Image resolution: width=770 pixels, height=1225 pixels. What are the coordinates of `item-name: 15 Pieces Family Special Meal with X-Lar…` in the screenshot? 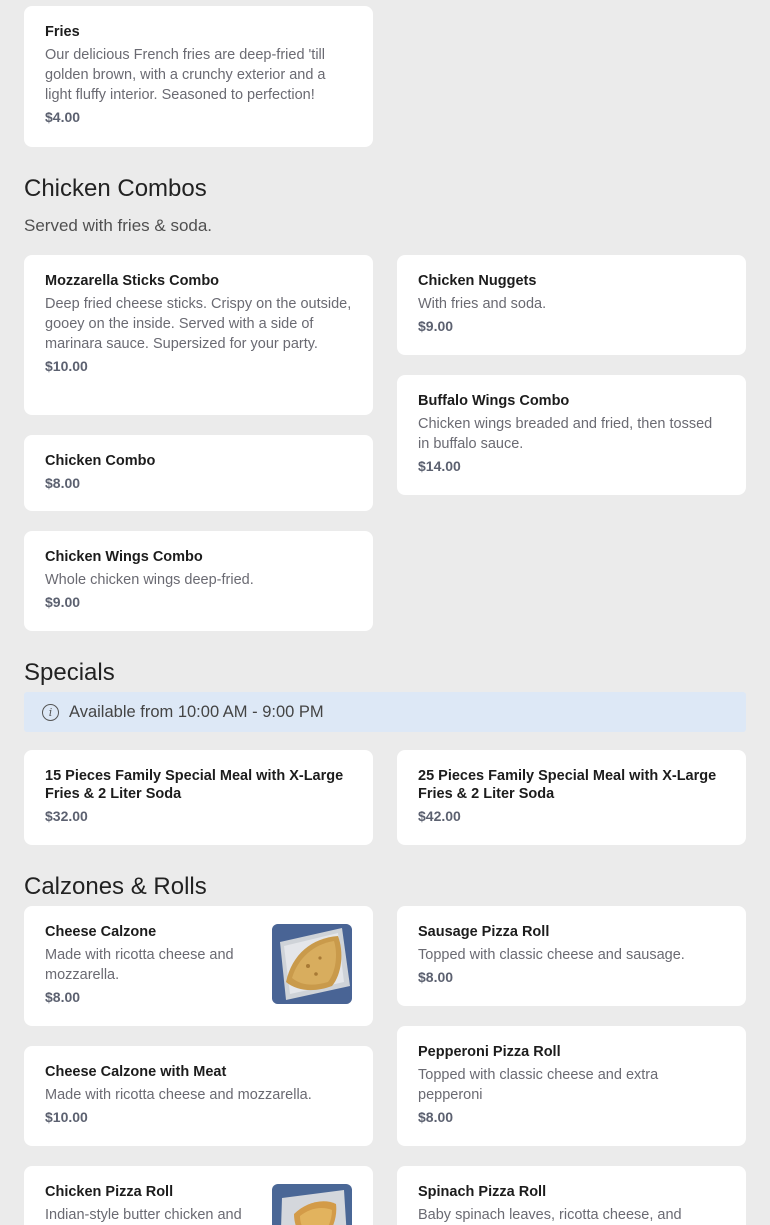 It's located at (194, 785).